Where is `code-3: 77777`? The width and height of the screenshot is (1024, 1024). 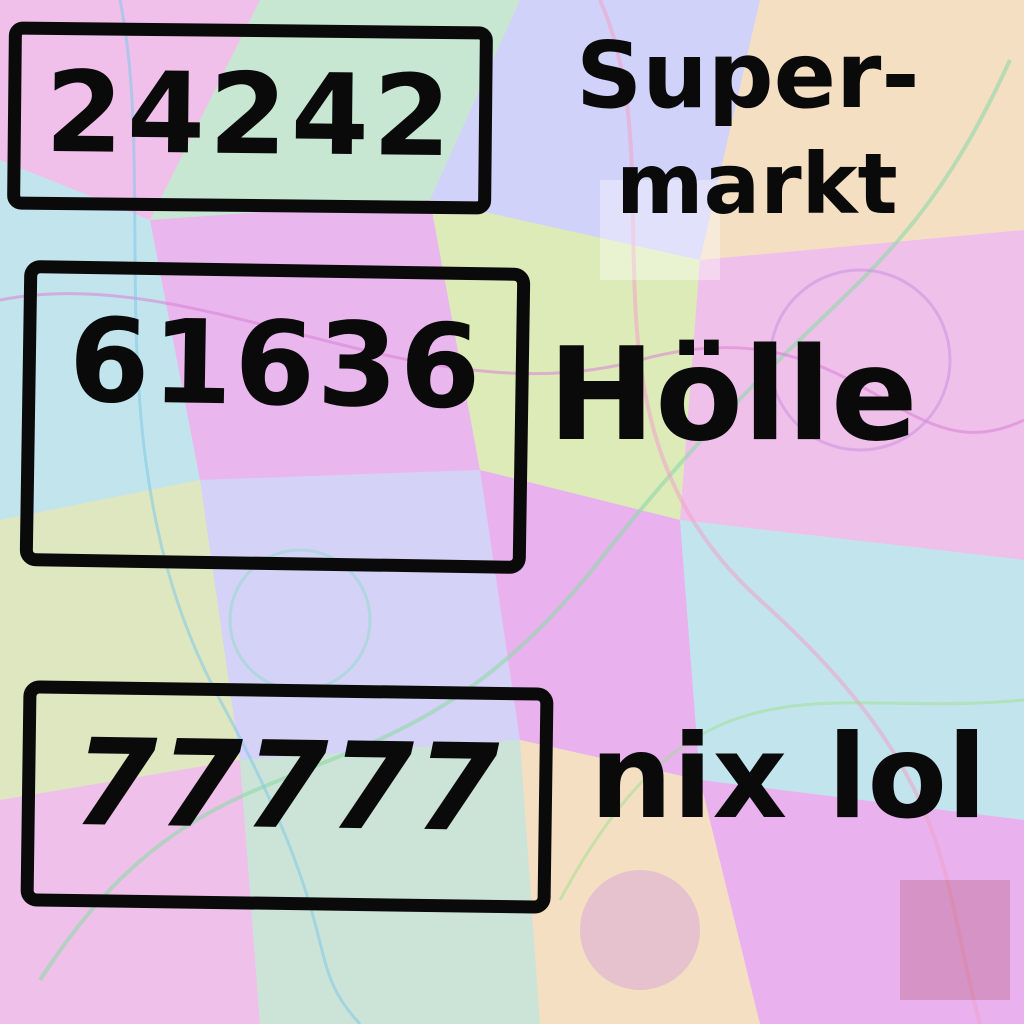 code-3: 77777 is located at coordinates (287, 786).